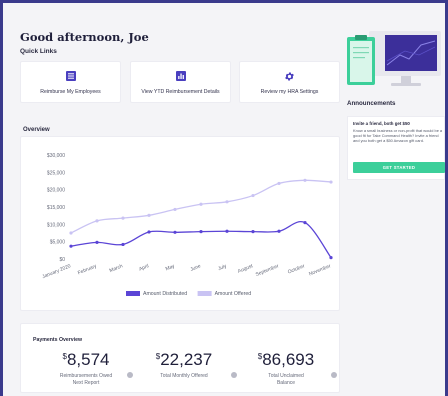 Image resolution: width=448 pixels, height=396 pixels. I want to click on legend-label-amount-distributed: Amount Distributed, so click(165, 294).